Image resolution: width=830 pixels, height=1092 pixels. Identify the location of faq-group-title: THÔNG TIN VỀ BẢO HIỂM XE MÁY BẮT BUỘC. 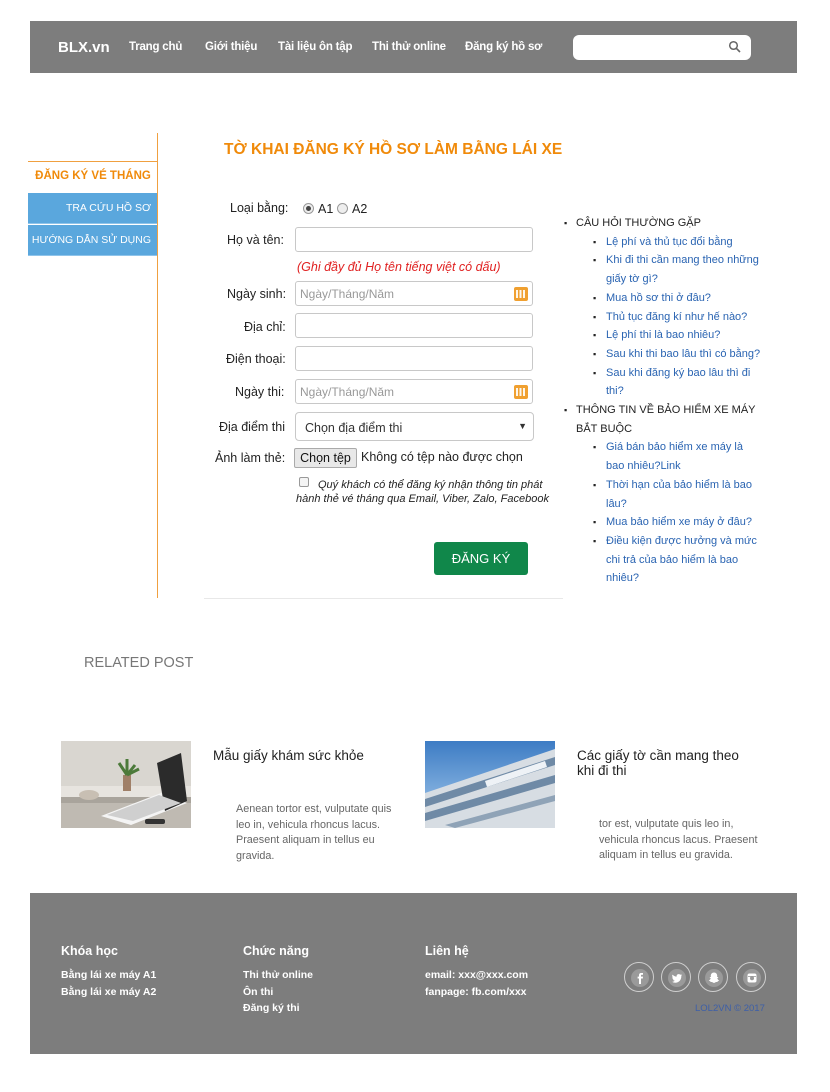
(664, 419).